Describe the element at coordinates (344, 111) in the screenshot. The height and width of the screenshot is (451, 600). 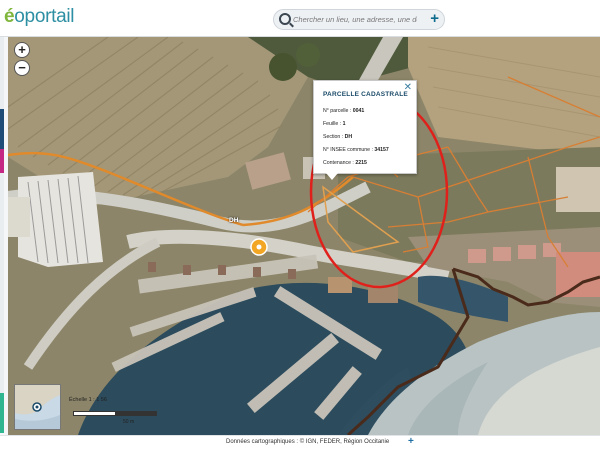
I see `popup-row-parcelle: N° parcelle : 0041` at that location.